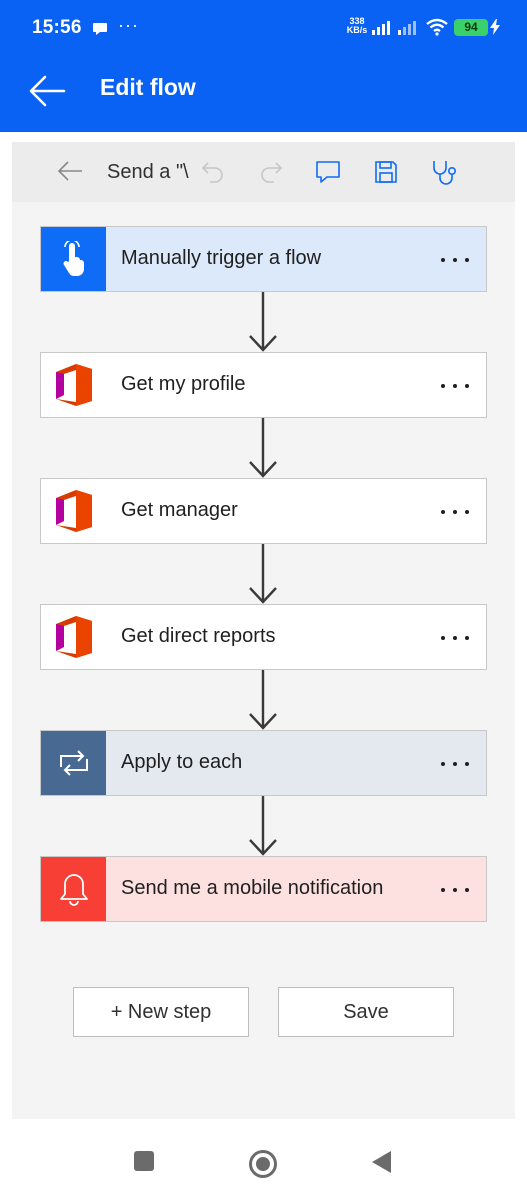 The image size is (527, 1200). I want to click on signal-strength-2-icon, so click(407, 28).